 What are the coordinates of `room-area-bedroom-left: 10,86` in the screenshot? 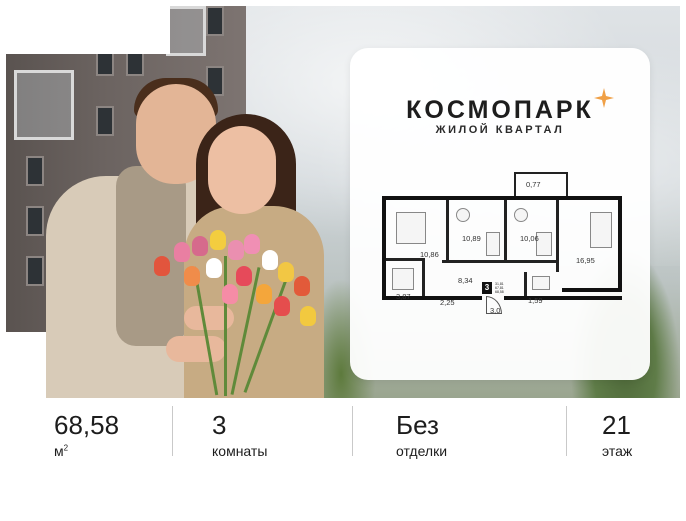 It's located at (429, 254).